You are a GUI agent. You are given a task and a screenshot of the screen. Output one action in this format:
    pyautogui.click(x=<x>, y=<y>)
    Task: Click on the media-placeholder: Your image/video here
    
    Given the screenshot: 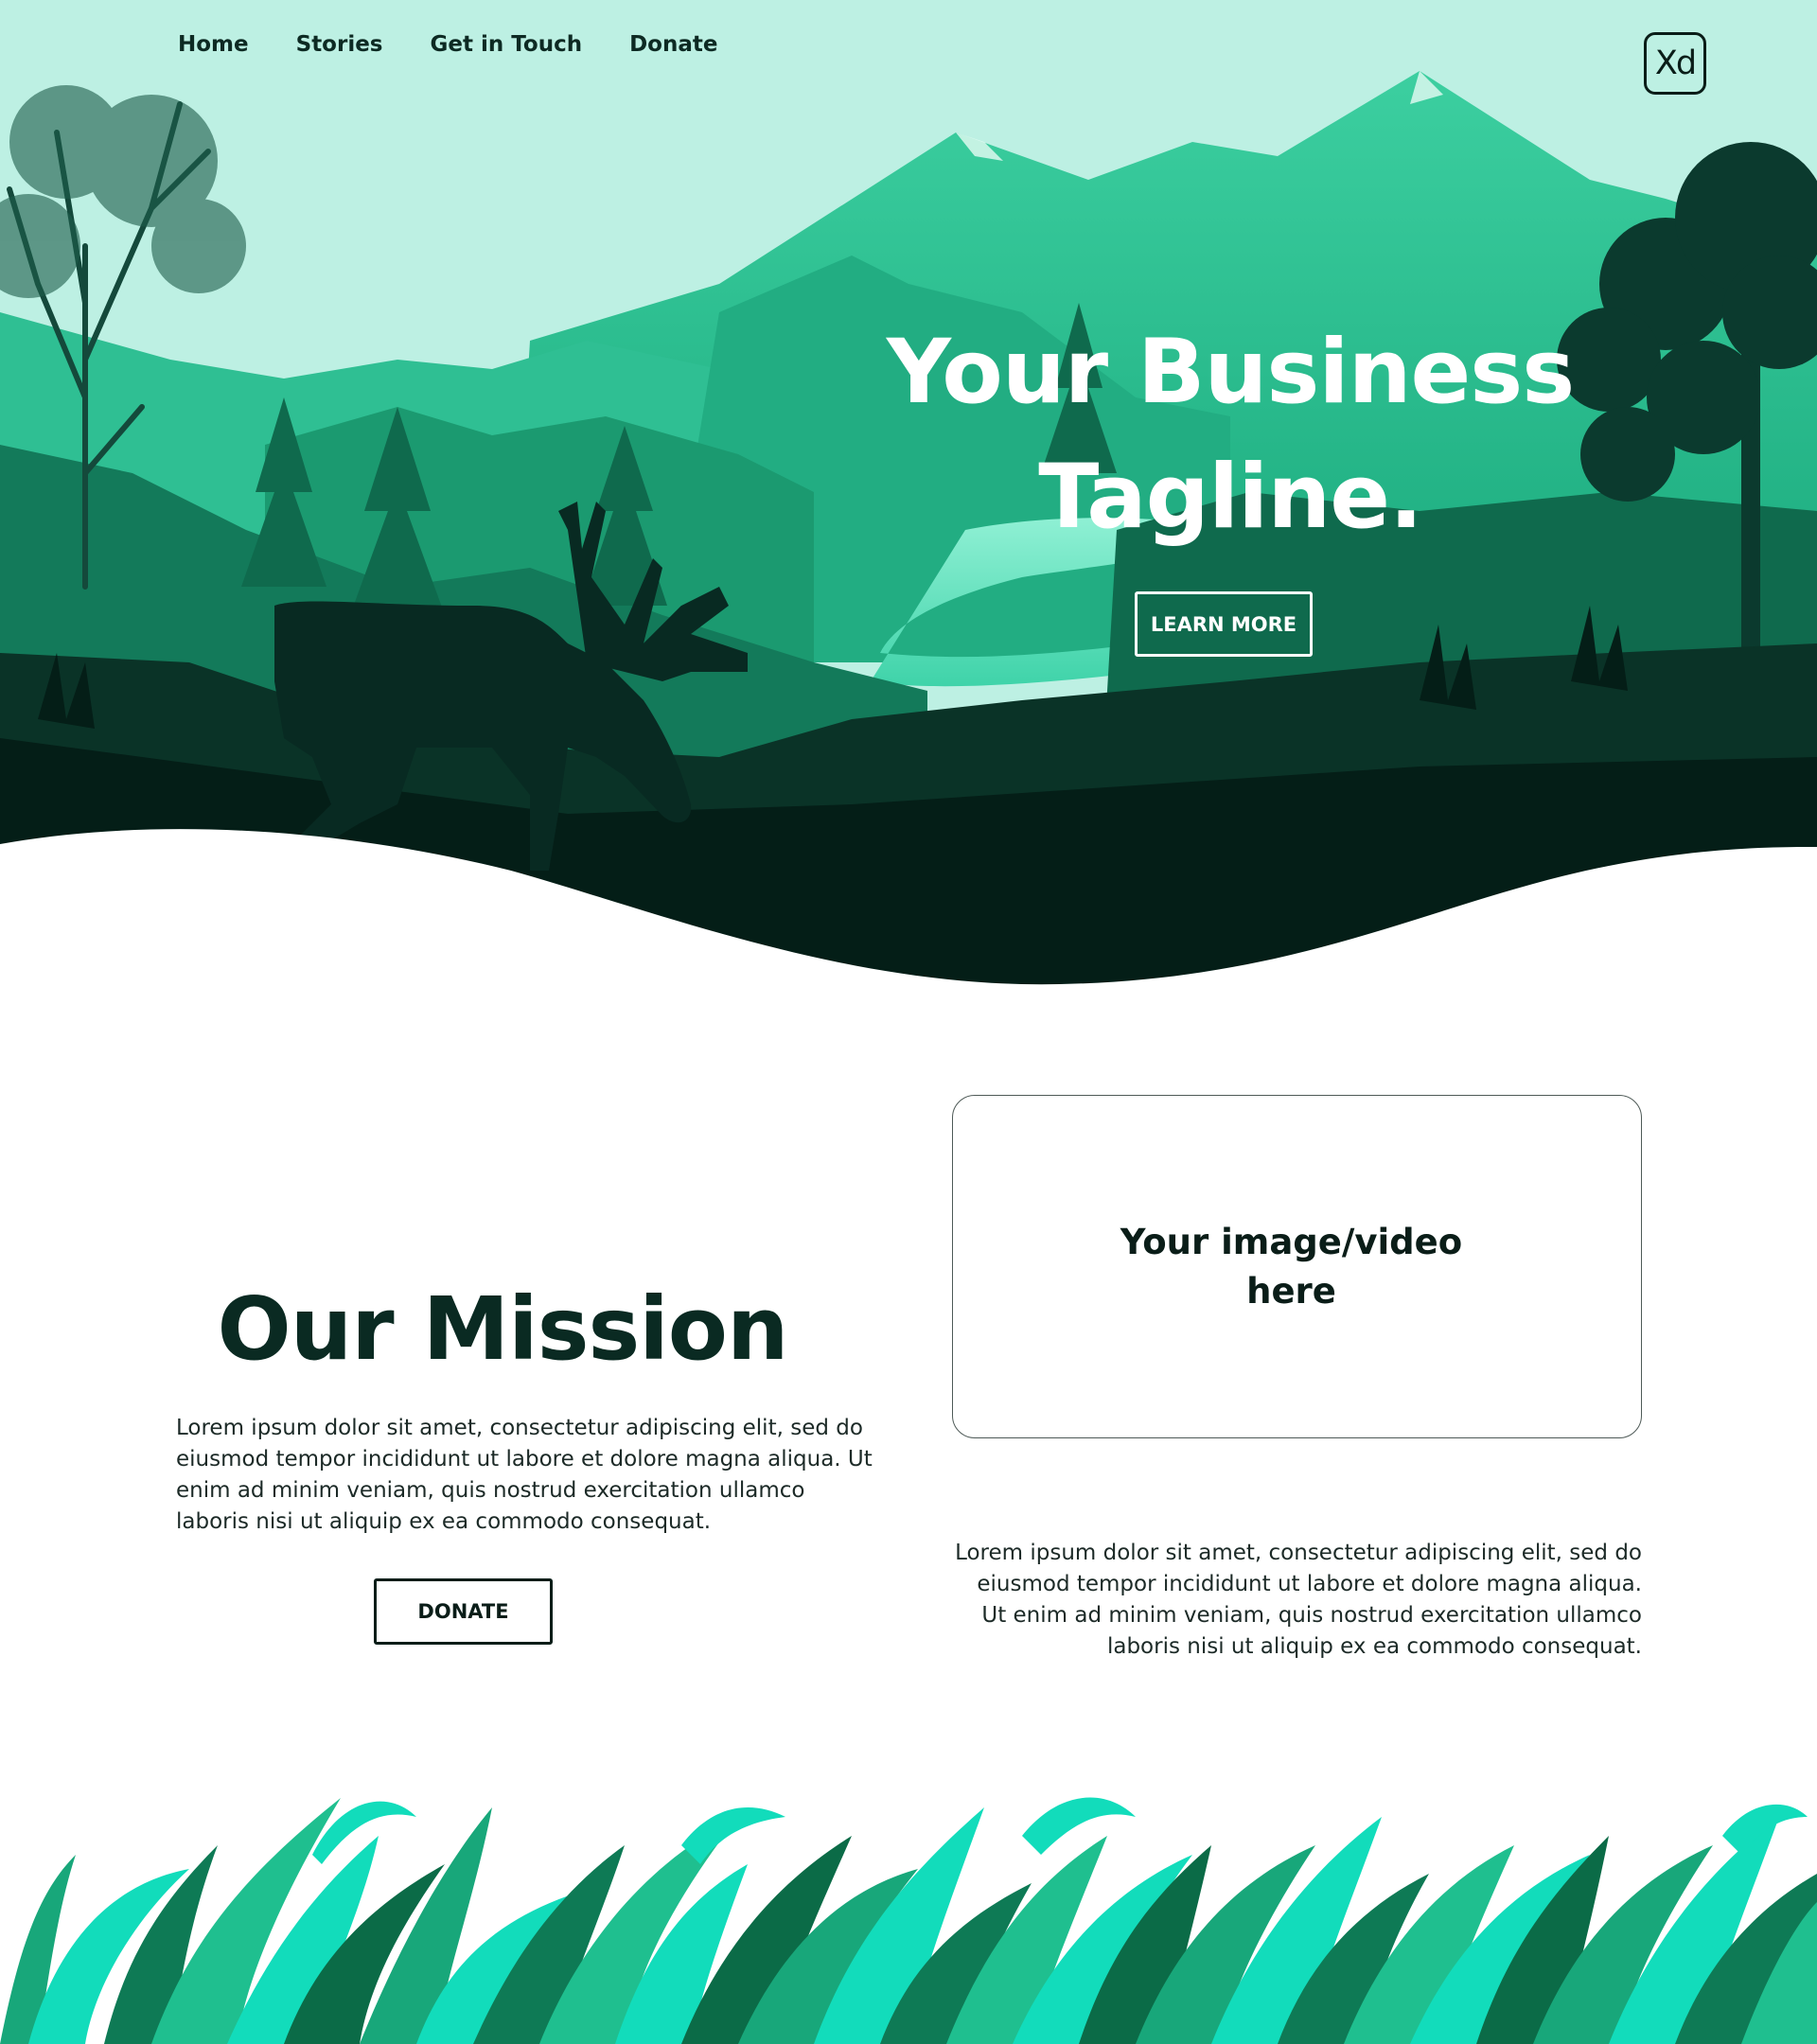 What is the action you would take?
    pyautogui.click(x=1297, y=1266)
    